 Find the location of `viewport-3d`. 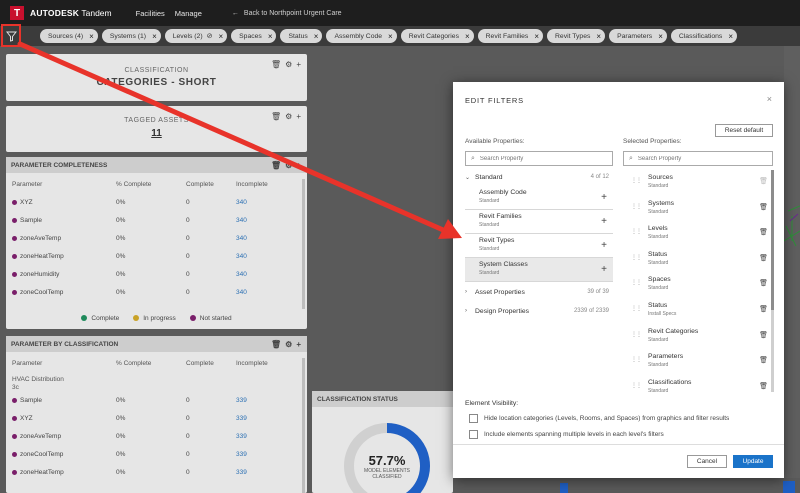

viewport-3d is located at coordinates (791, 269).